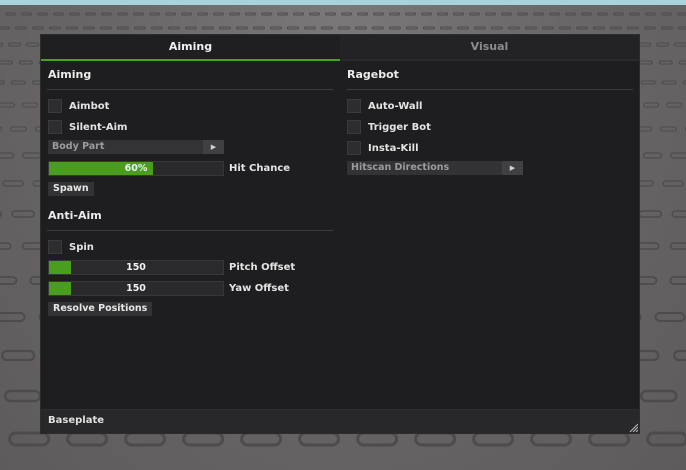 The image size is (686, 470). I want to click on section-title-anti-aim: Anti-Aim, so click(75, 215).